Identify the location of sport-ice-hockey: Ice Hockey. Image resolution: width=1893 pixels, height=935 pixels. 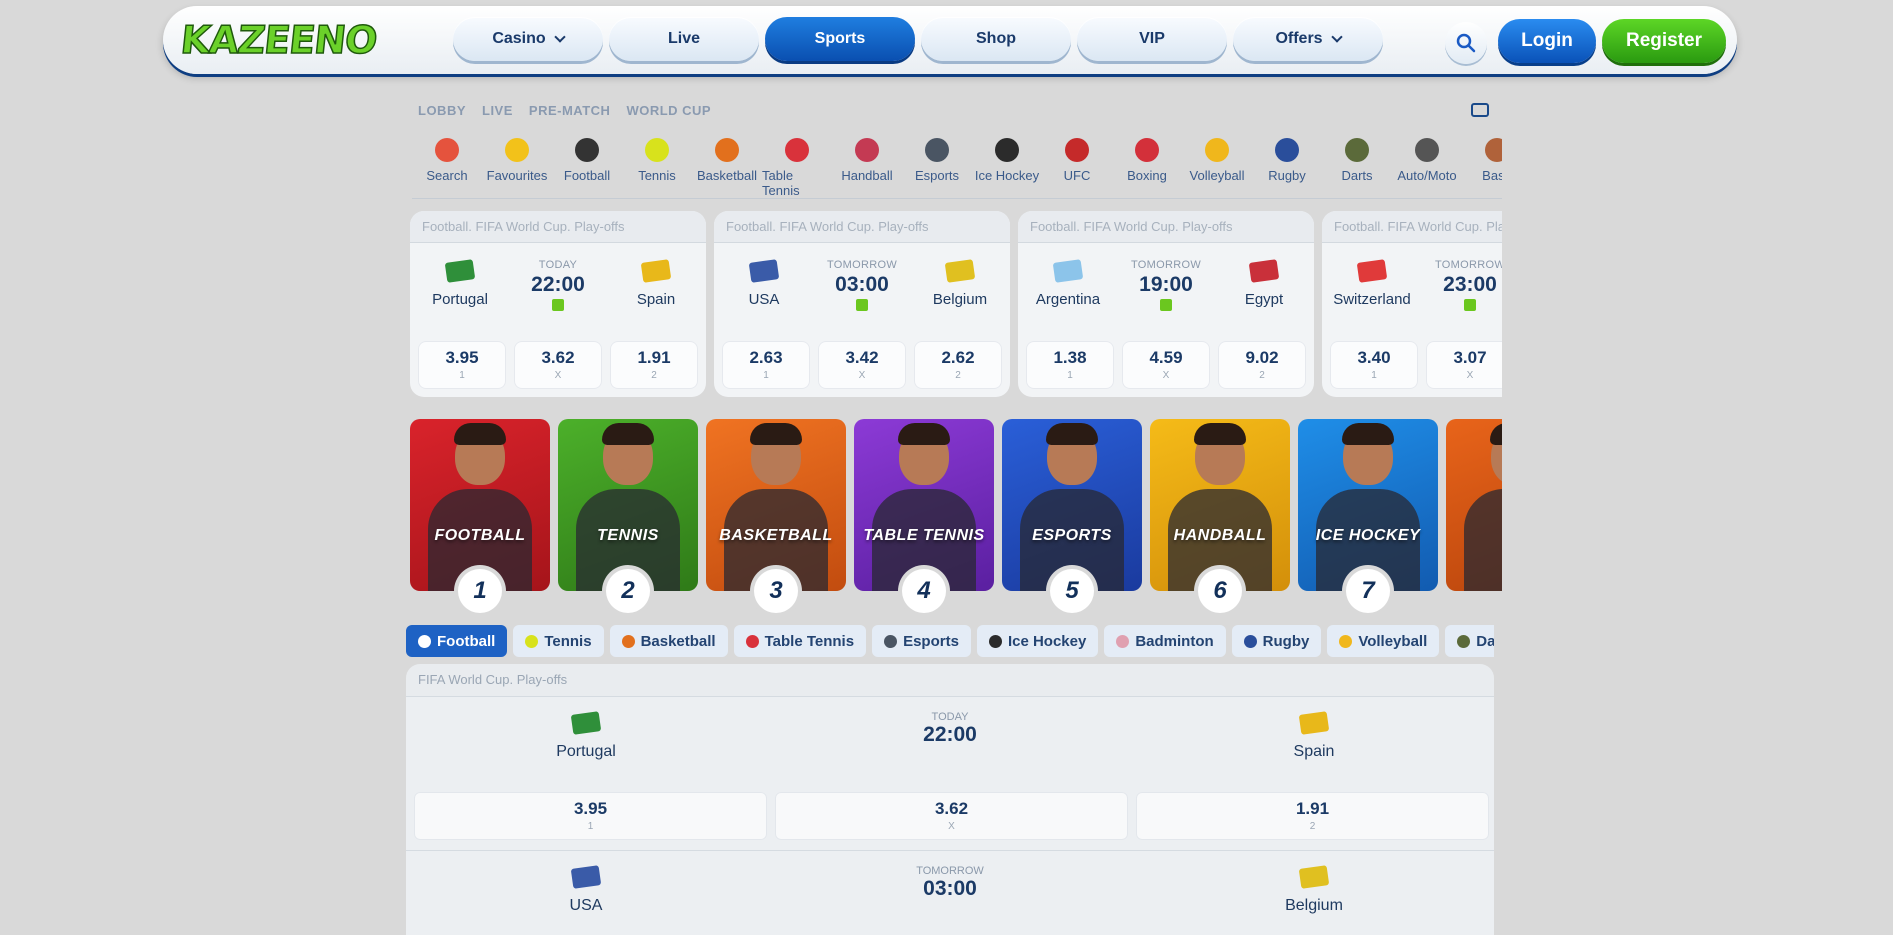
(1007, 168).